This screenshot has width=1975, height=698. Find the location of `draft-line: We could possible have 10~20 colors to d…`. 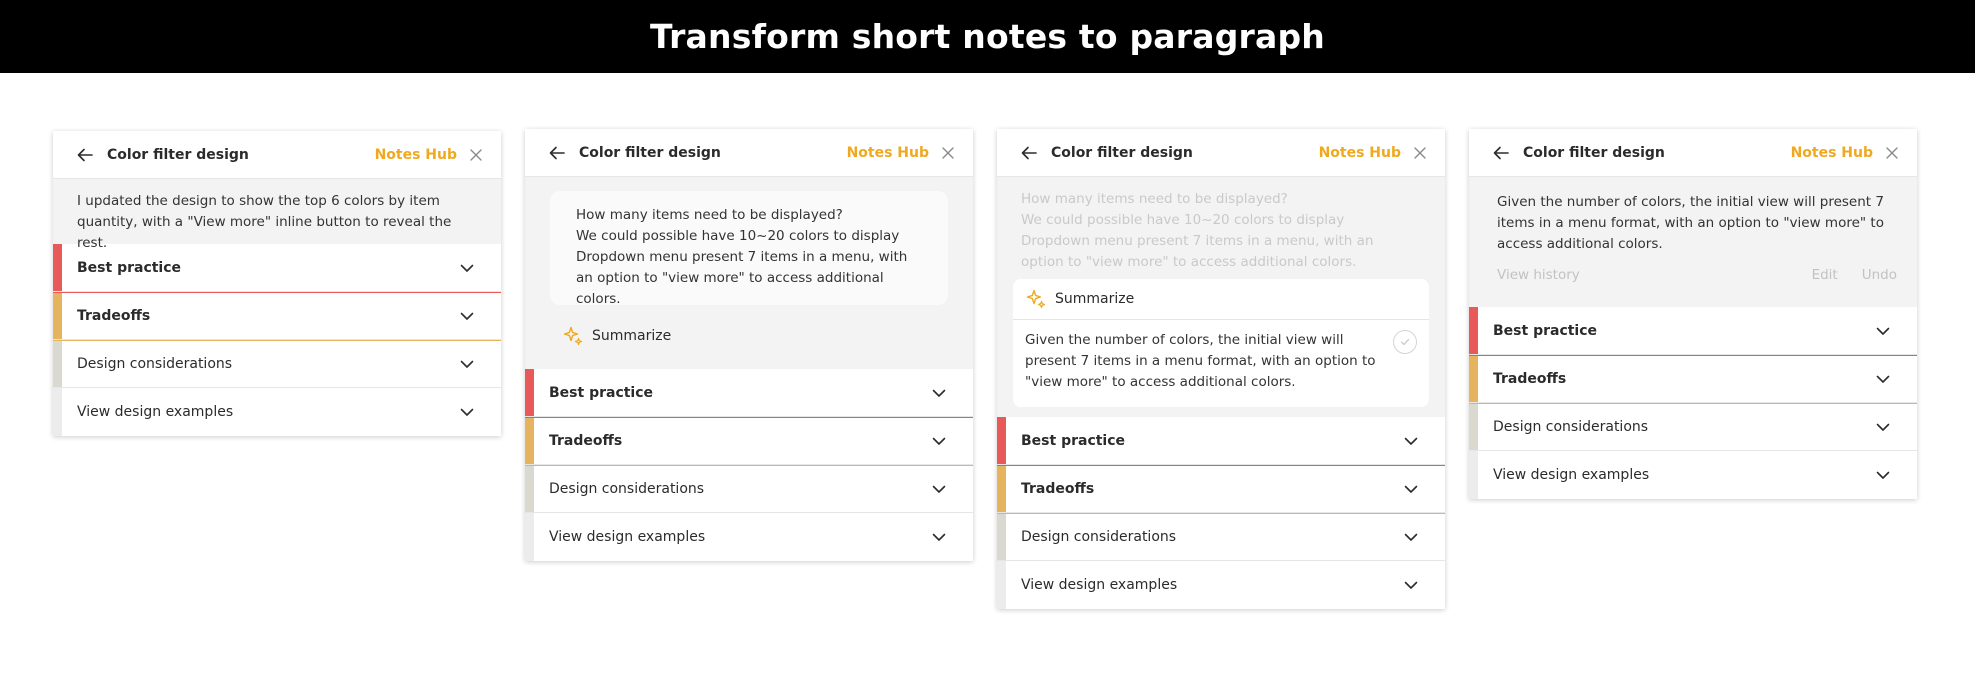

draft-line: We could possible have 10~20 colors to d… is located at coordinates (738, 236).